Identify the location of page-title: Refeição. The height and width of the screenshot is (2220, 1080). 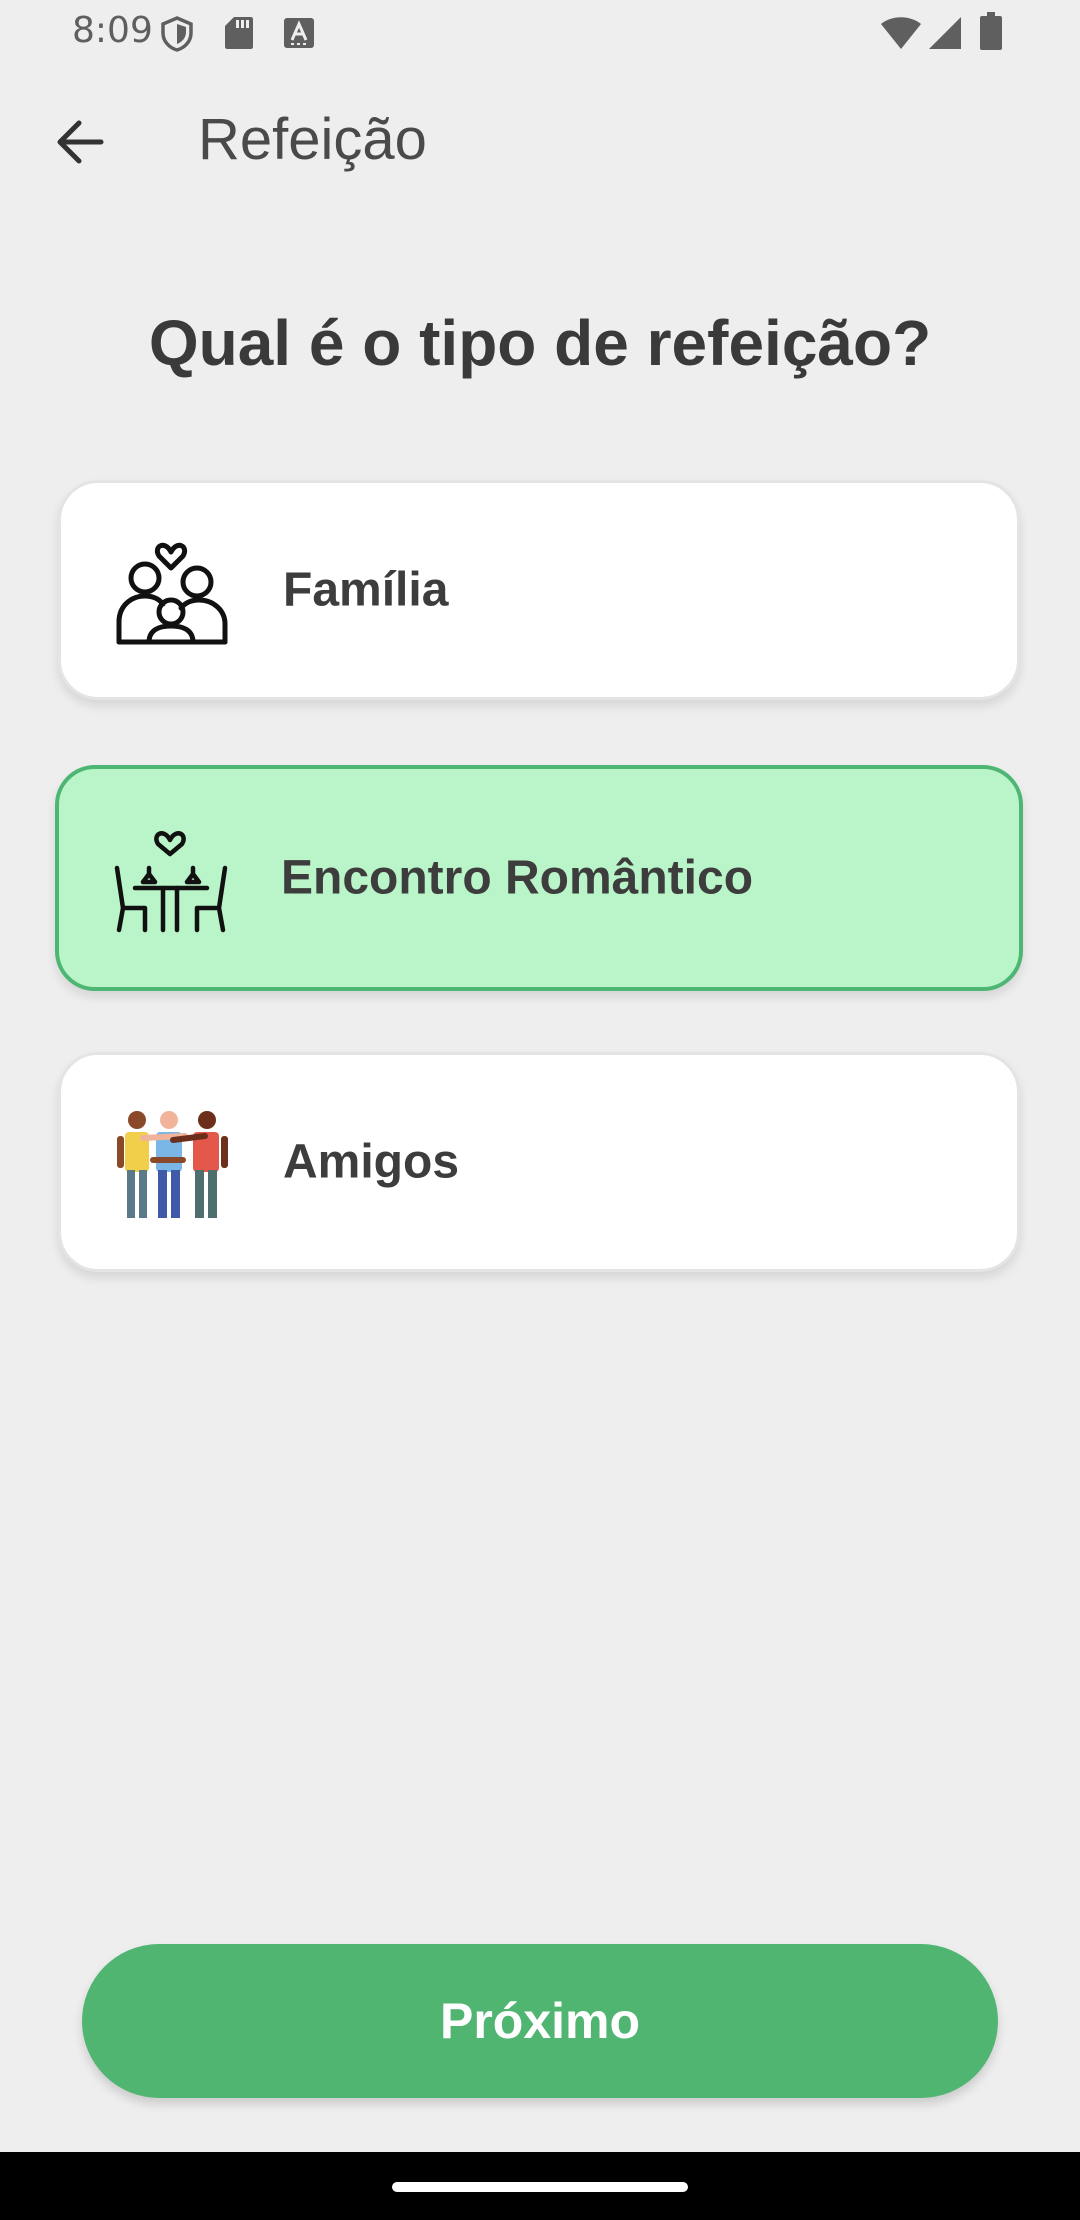
(312, 139).